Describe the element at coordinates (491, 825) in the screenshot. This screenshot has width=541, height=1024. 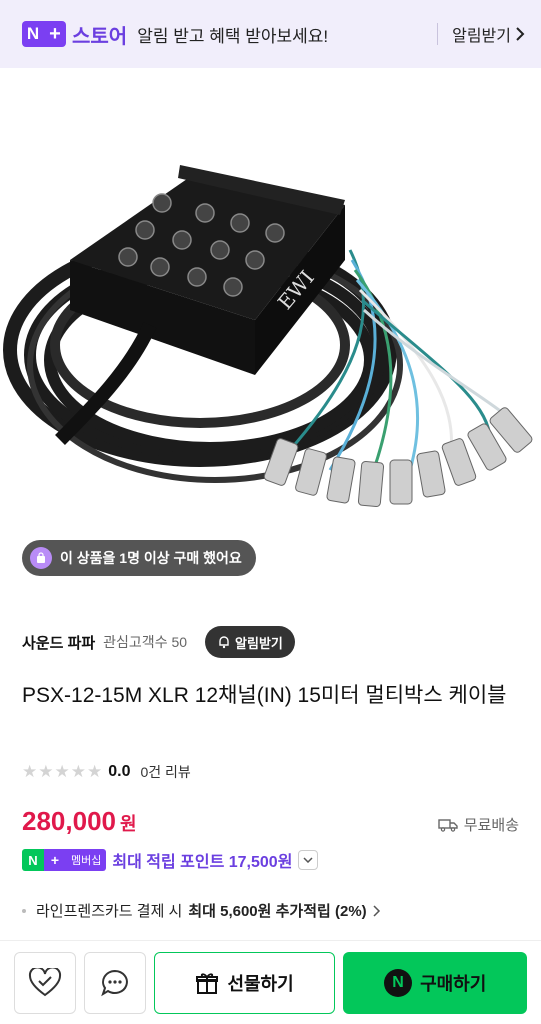
I see `shipping-label: 무료배송` at that location.